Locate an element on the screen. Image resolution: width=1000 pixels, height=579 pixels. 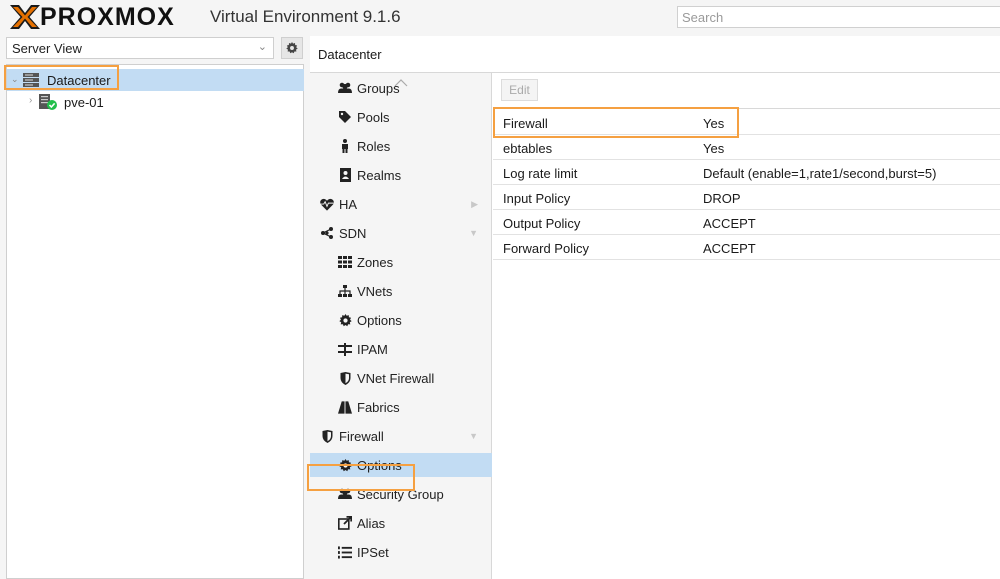
panel-header: Datacenter is located at coordinates (655, 54).